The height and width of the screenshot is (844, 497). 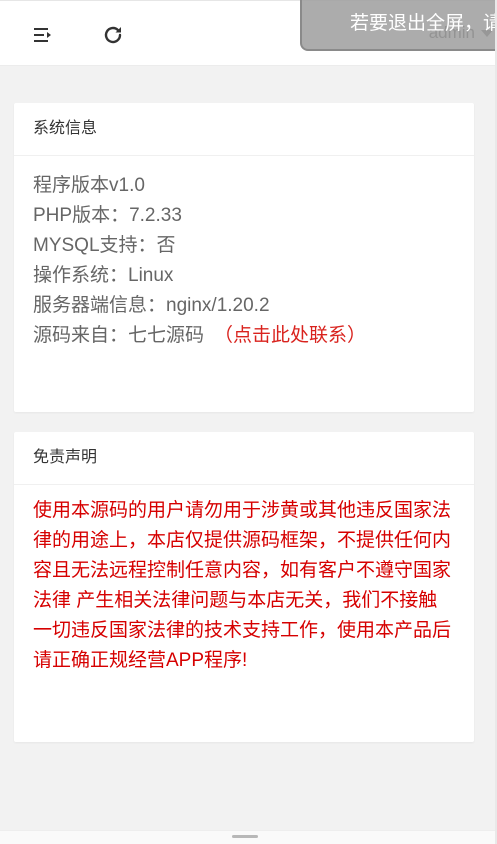 I want to click on info-os: 操作系统：Linux, so click(x=103, y=275).